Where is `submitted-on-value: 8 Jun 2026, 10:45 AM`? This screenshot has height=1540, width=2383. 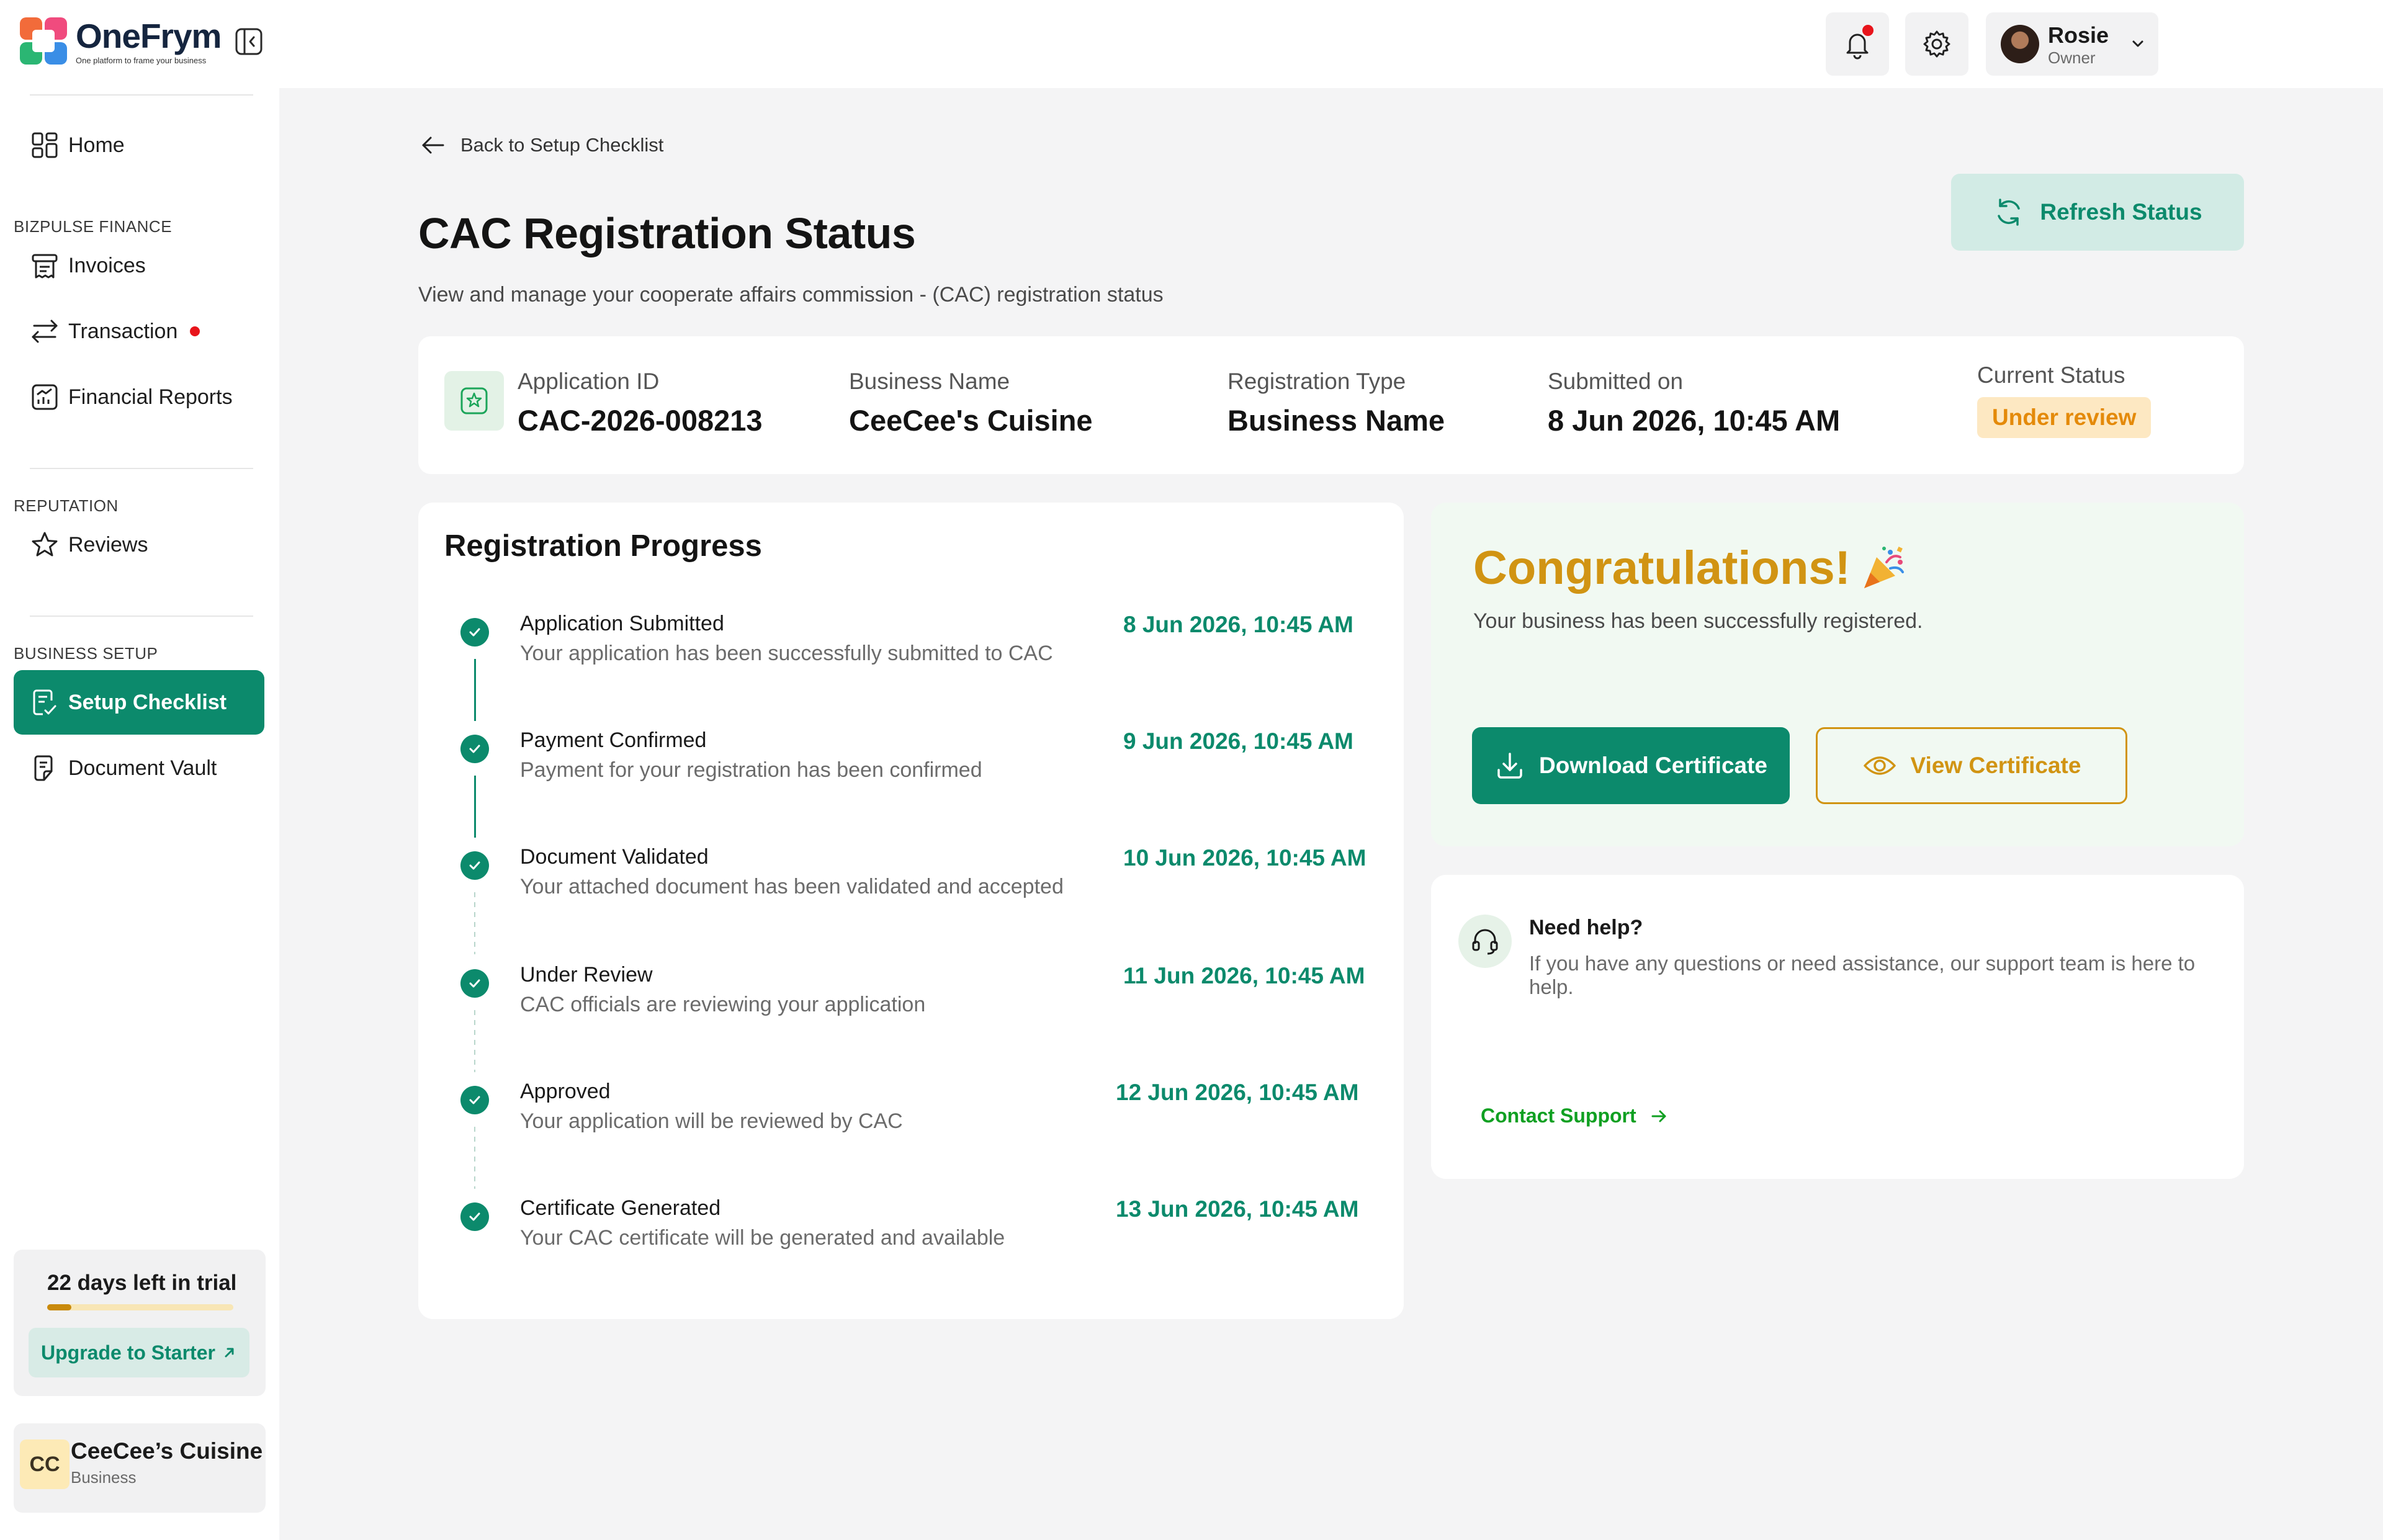 submitted-on-value: 8 Jun 2026, 10:45 AM is located at coordinates (1694, 420).